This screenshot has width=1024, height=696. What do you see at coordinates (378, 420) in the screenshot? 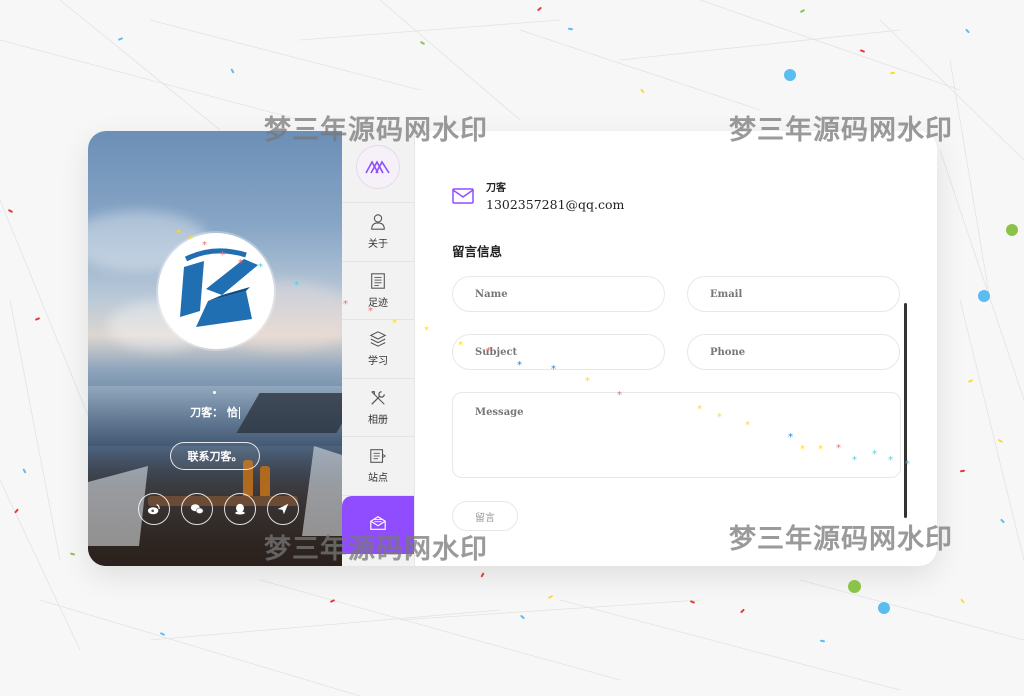
I see `nav-item-label: 相册` at bounding box center [378, 420].